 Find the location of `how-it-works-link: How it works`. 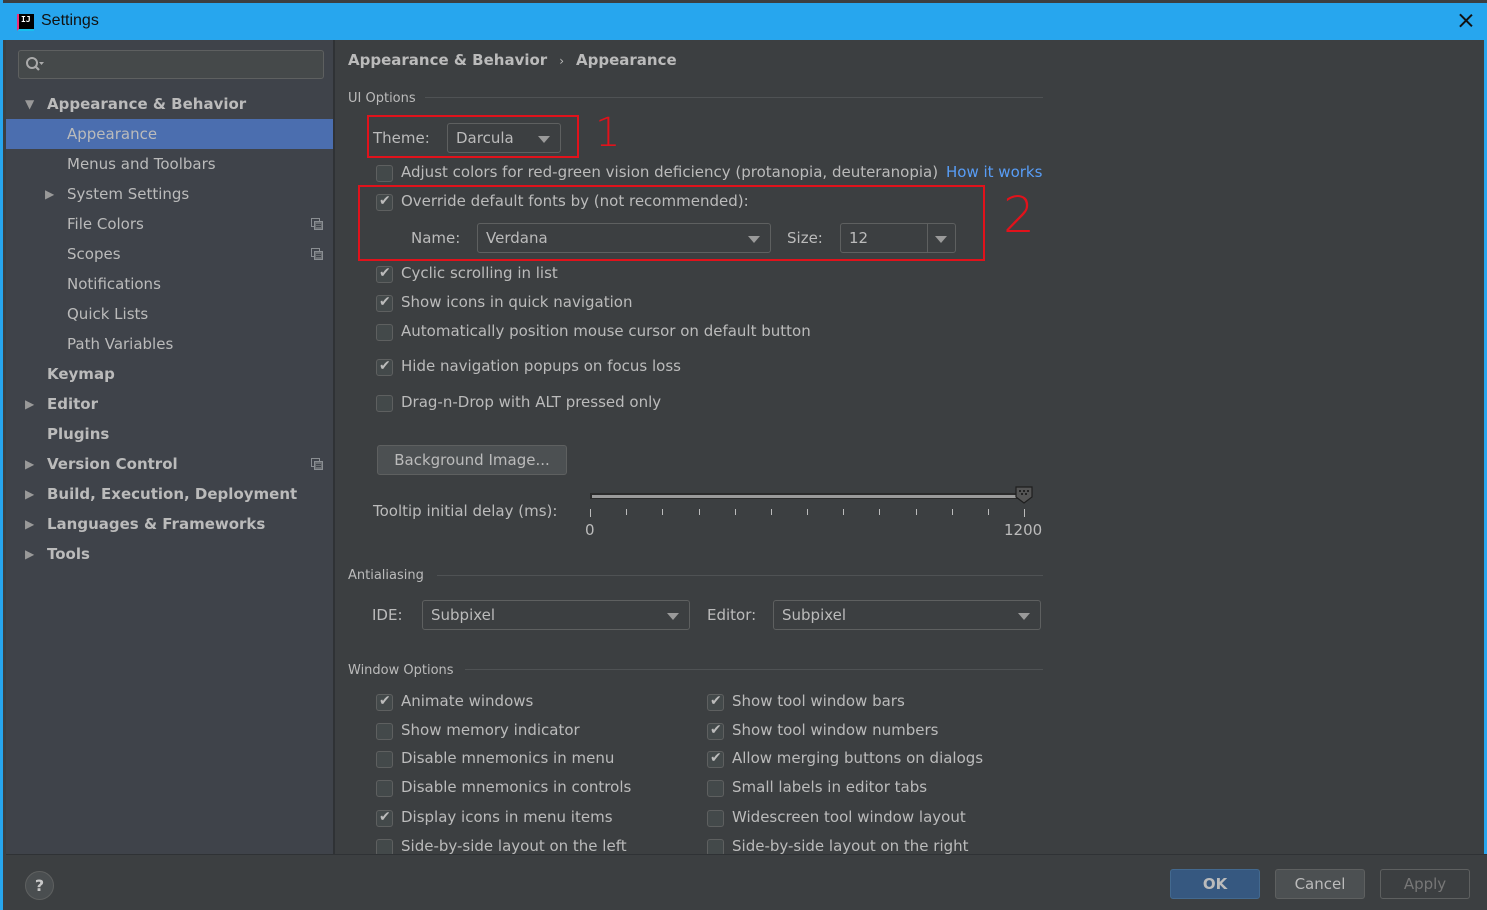

how-it-works-link: How it works is located at coordinates (994, 172).